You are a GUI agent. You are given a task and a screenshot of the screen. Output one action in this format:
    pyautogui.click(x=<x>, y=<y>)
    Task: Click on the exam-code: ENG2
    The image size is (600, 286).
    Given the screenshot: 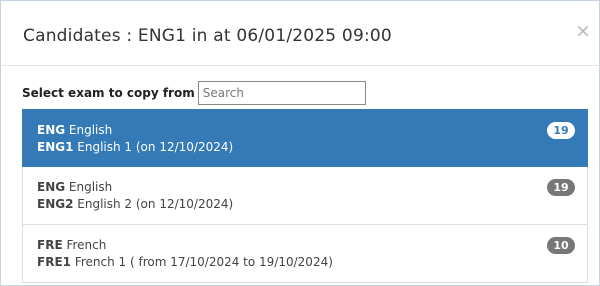 What is the action you would take?
    pyautogui.click(x=55, y=204)
    